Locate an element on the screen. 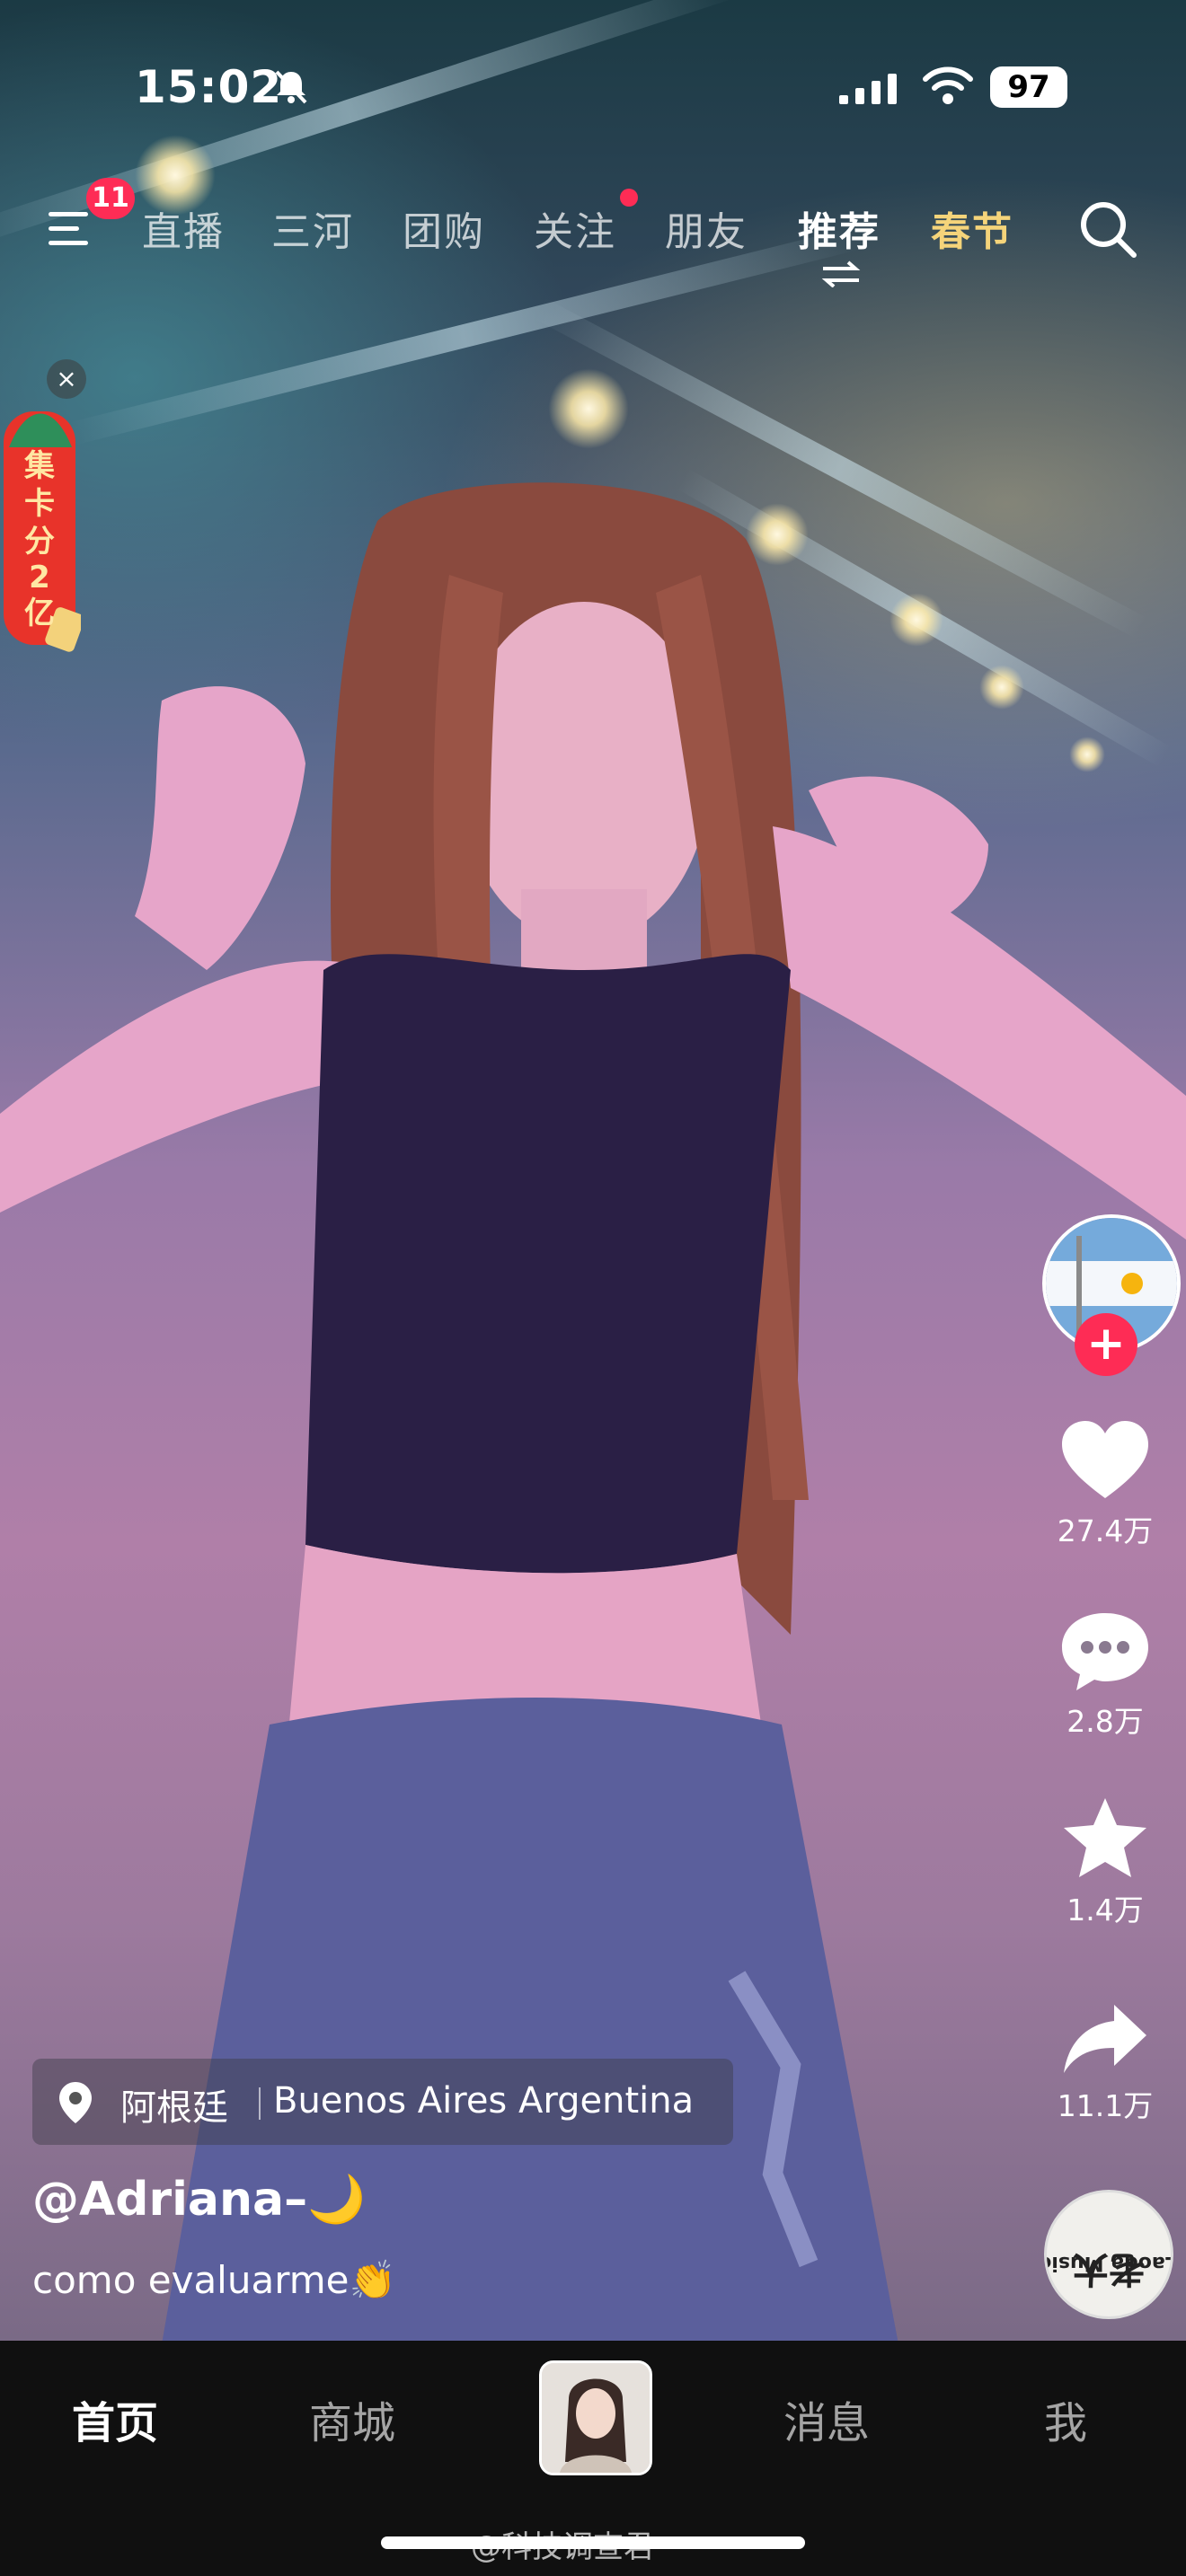  promo-char: 2 is located at coordinates (39, 577).